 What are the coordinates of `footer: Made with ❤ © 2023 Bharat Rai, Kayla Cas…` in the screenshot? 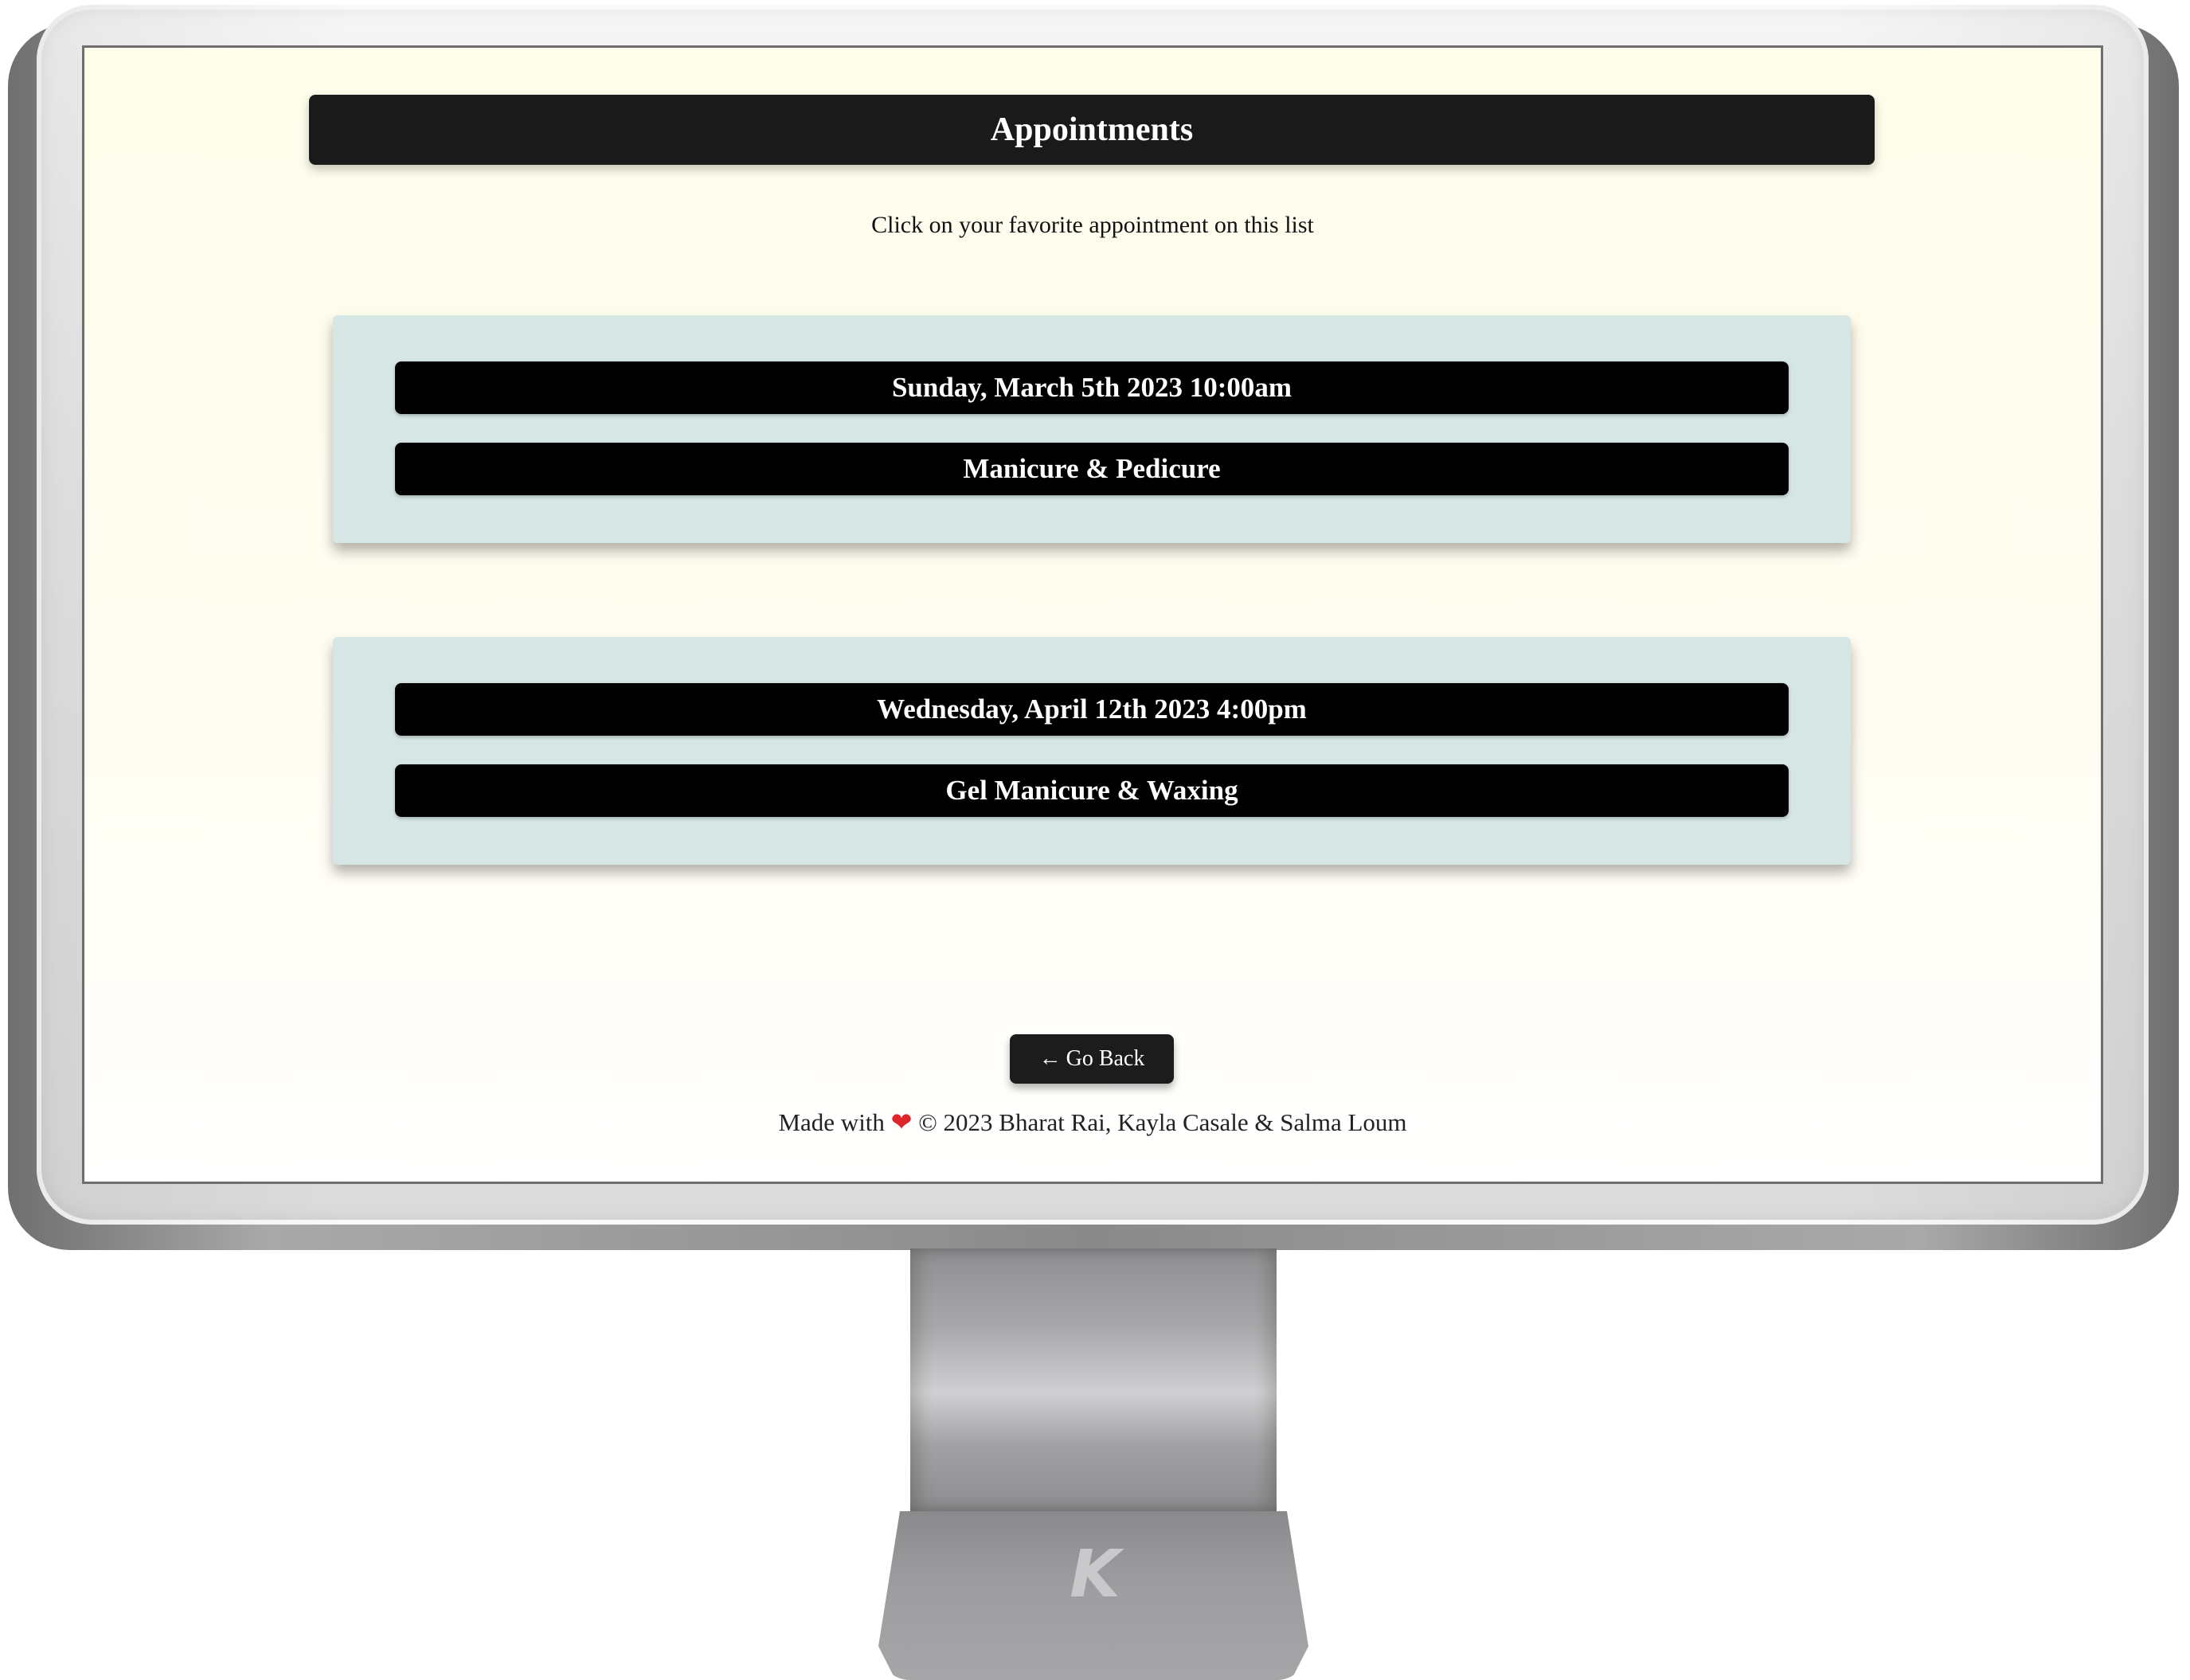 It's located at (1092, 1122).